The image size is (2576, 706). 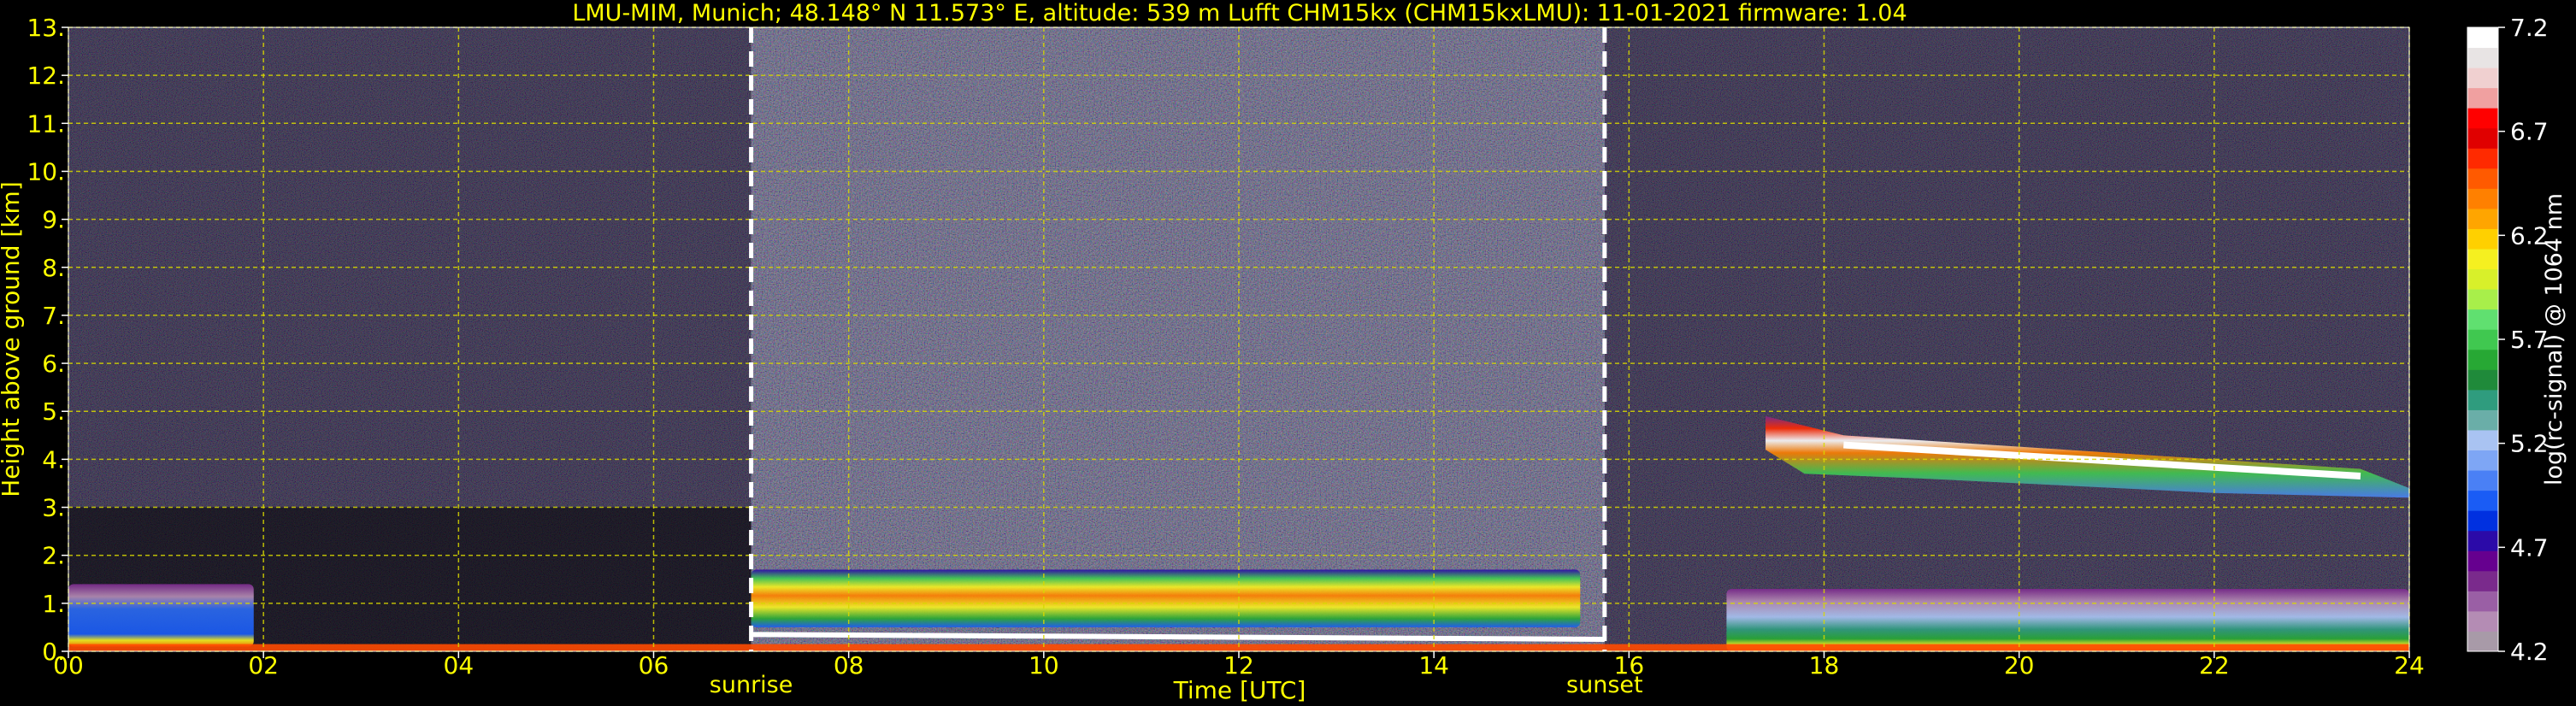 I want to click on y-axis-ticks: 0. 1. 2. 3. 4. 5. 6. 7. 8. 9. 10. 11. 12. 13., so click(x=47, y=340).